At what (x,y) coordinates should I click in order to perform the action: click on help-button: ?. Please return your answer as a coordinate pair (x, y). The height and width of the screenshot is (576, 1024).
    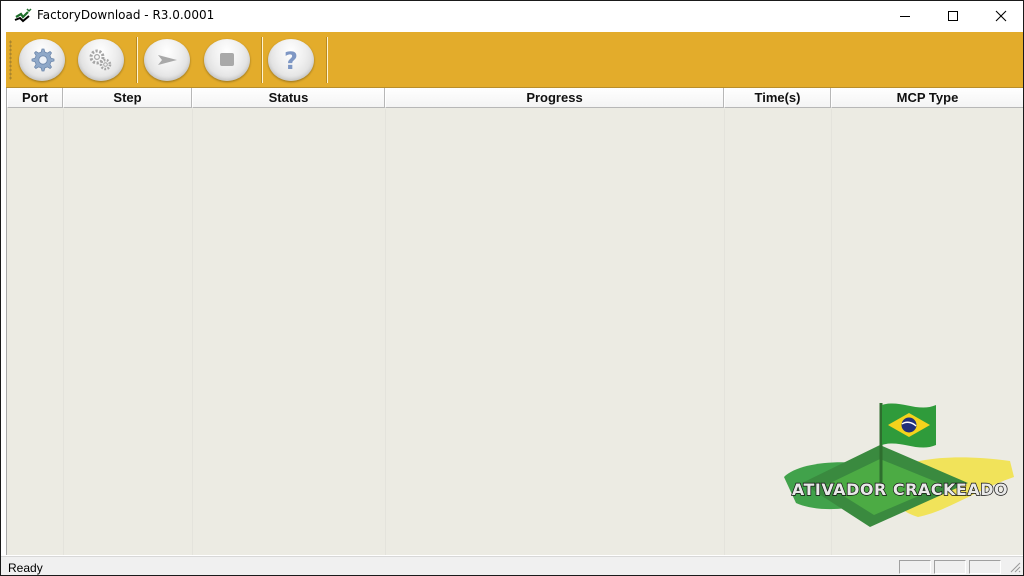
    Looking at the image, I should click on (291, 60).